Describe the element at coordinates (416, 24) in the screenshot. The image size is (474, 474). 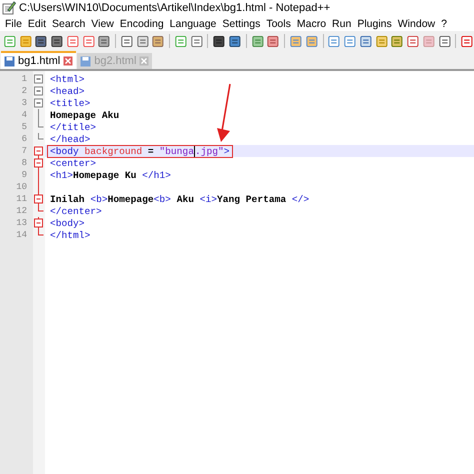
I see `menu-item: Window` at that location.